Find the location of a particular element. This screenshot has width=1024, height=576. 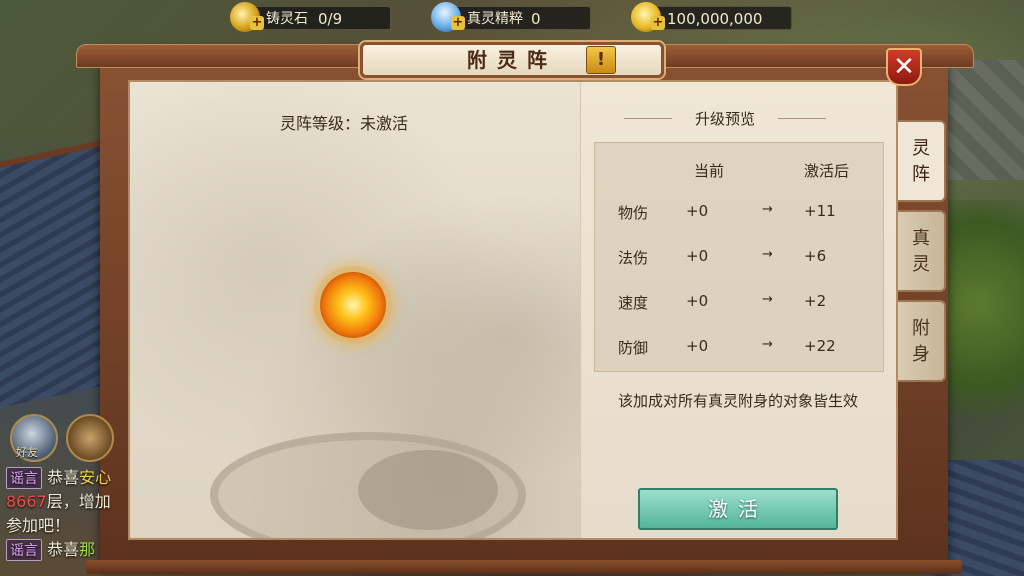

chat-message: 参加吧！ is located at coordinates (38, 524).